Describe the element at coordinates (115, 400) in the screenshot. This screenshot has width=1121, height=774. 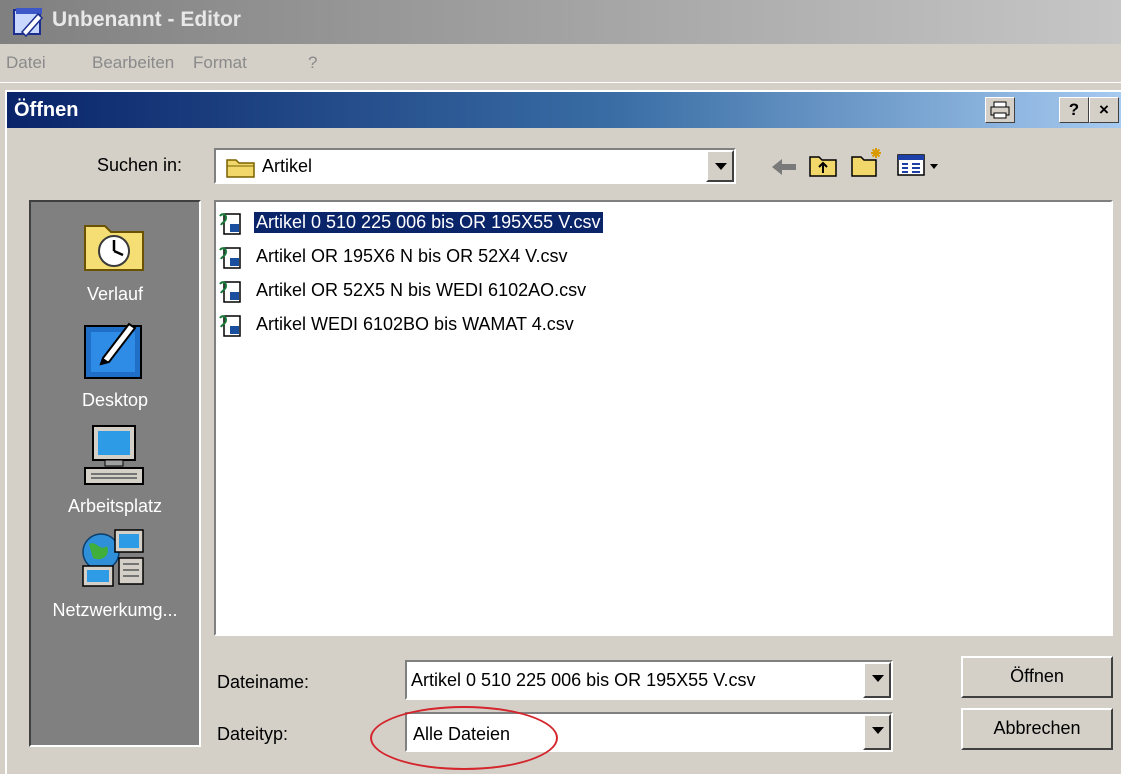
I see `place-label-desktop: Desktop` at that location.